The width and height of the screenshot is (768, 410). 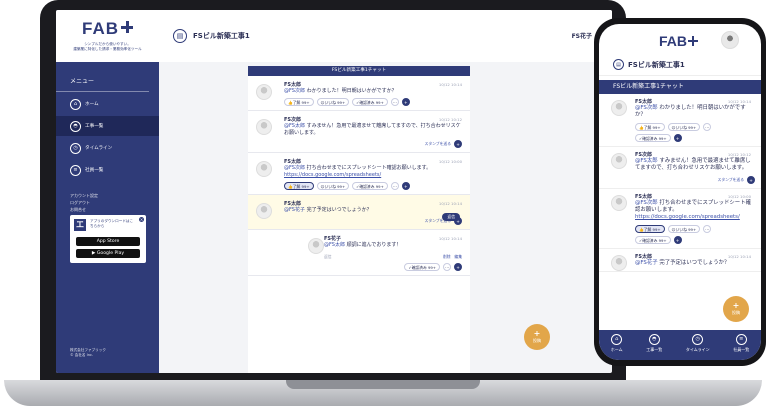 What do you see at coordinates (451, 217) in the screenshot?
I see `reply-button: 返信` at bounding box center [451, 217].